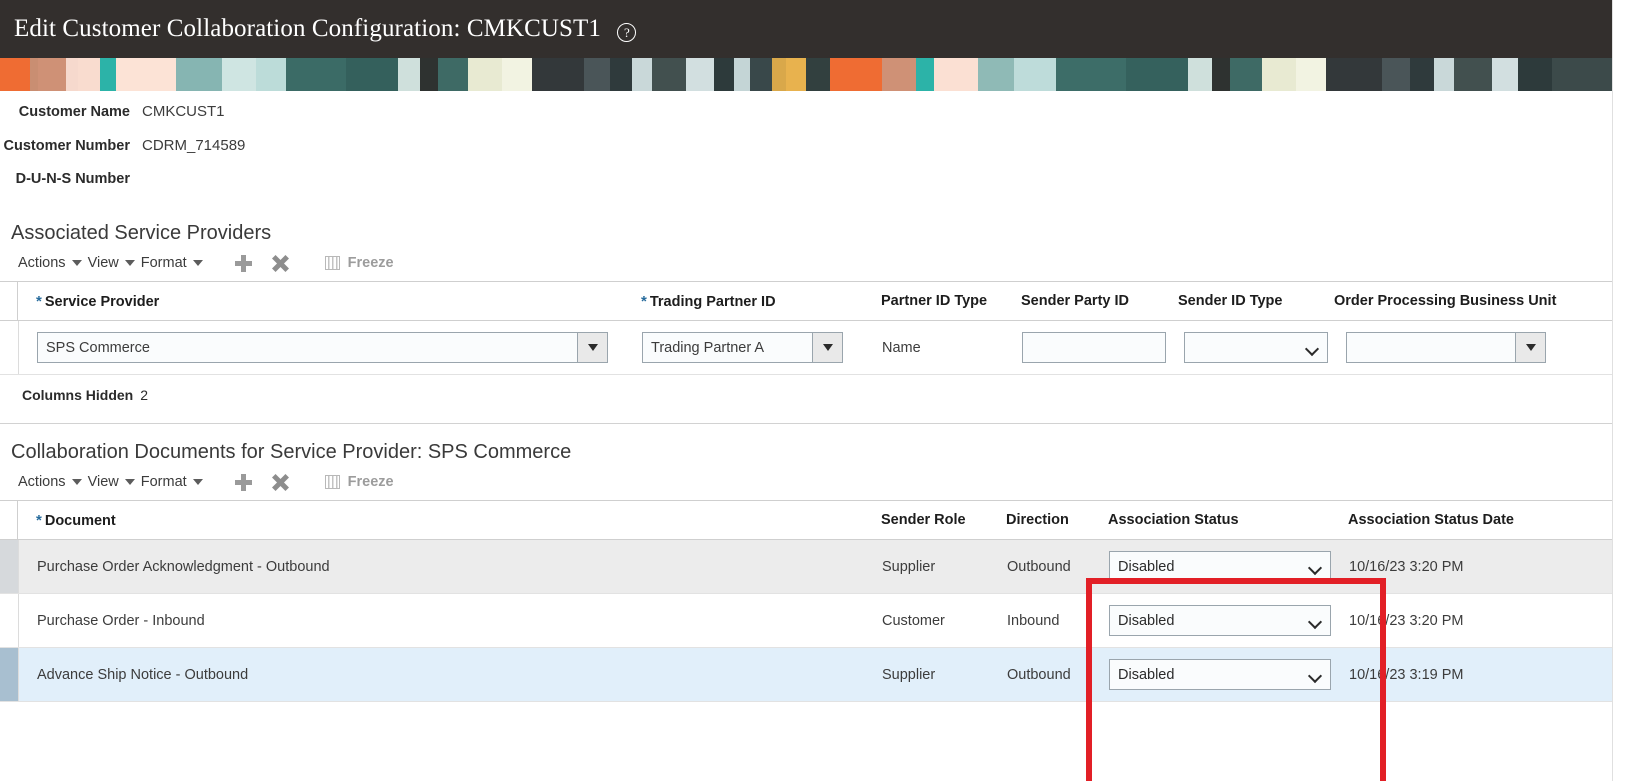  What do you see at coordinates (925, 520) in the screenshot?
I see `column-header-sender-role: Sender Role` at bounding box center [925, 520].